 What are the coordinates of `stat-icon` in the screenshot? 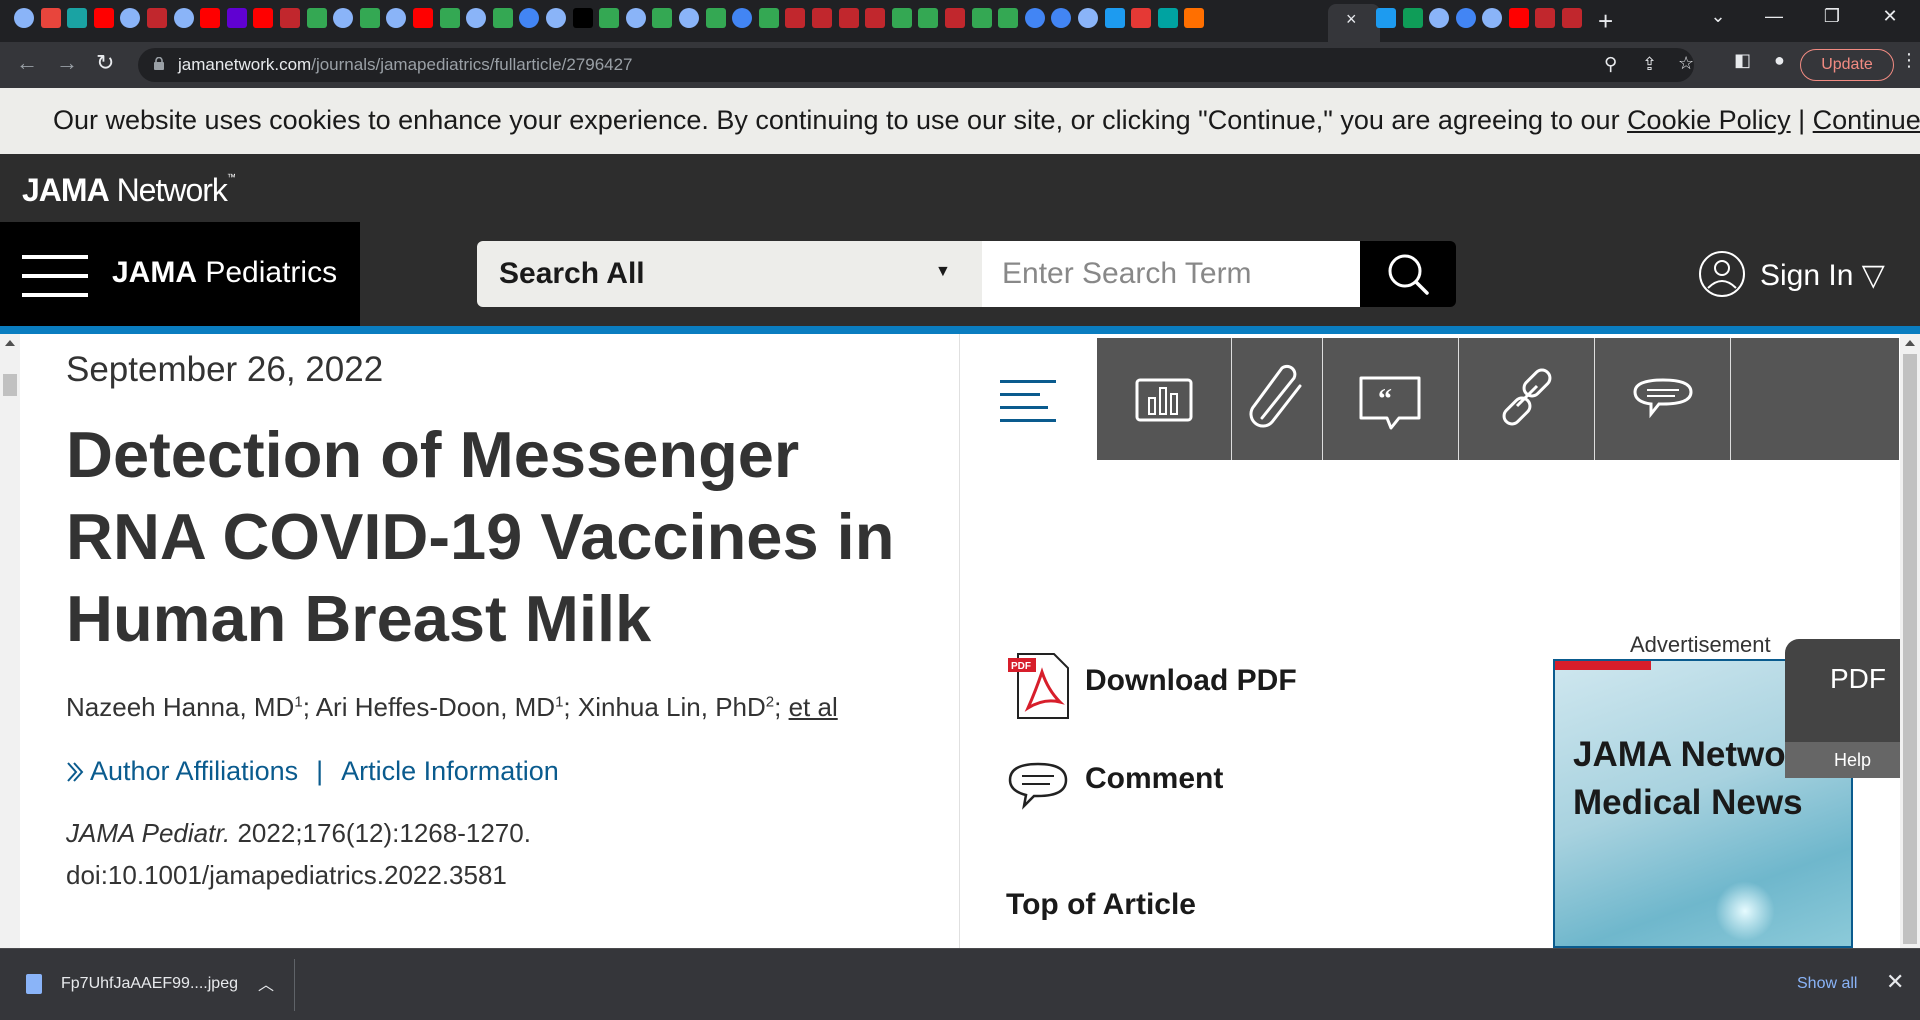 It's located at (77, 18).